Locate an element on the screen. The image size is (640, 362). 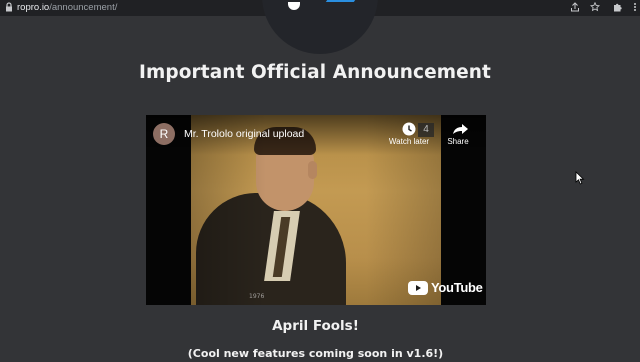
share-label: Share is located at coordinates (458, 141).